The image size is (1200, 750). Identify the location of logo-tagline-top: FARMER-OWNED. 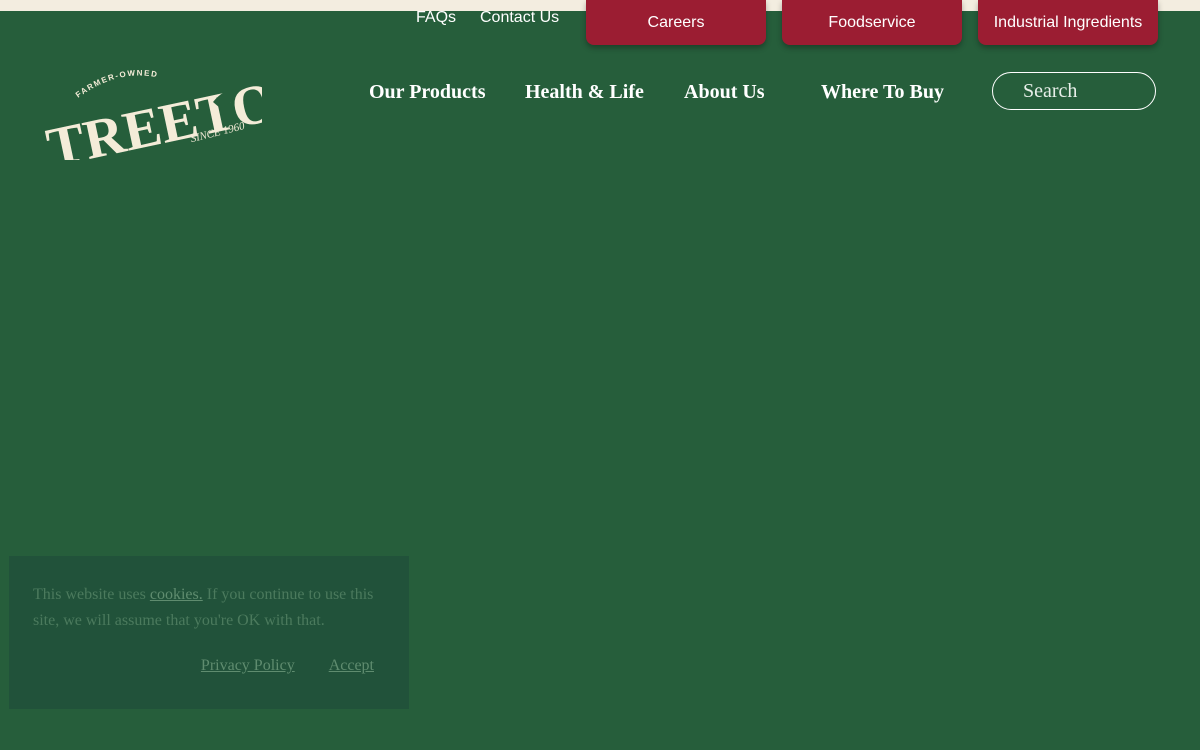
(116, 83).